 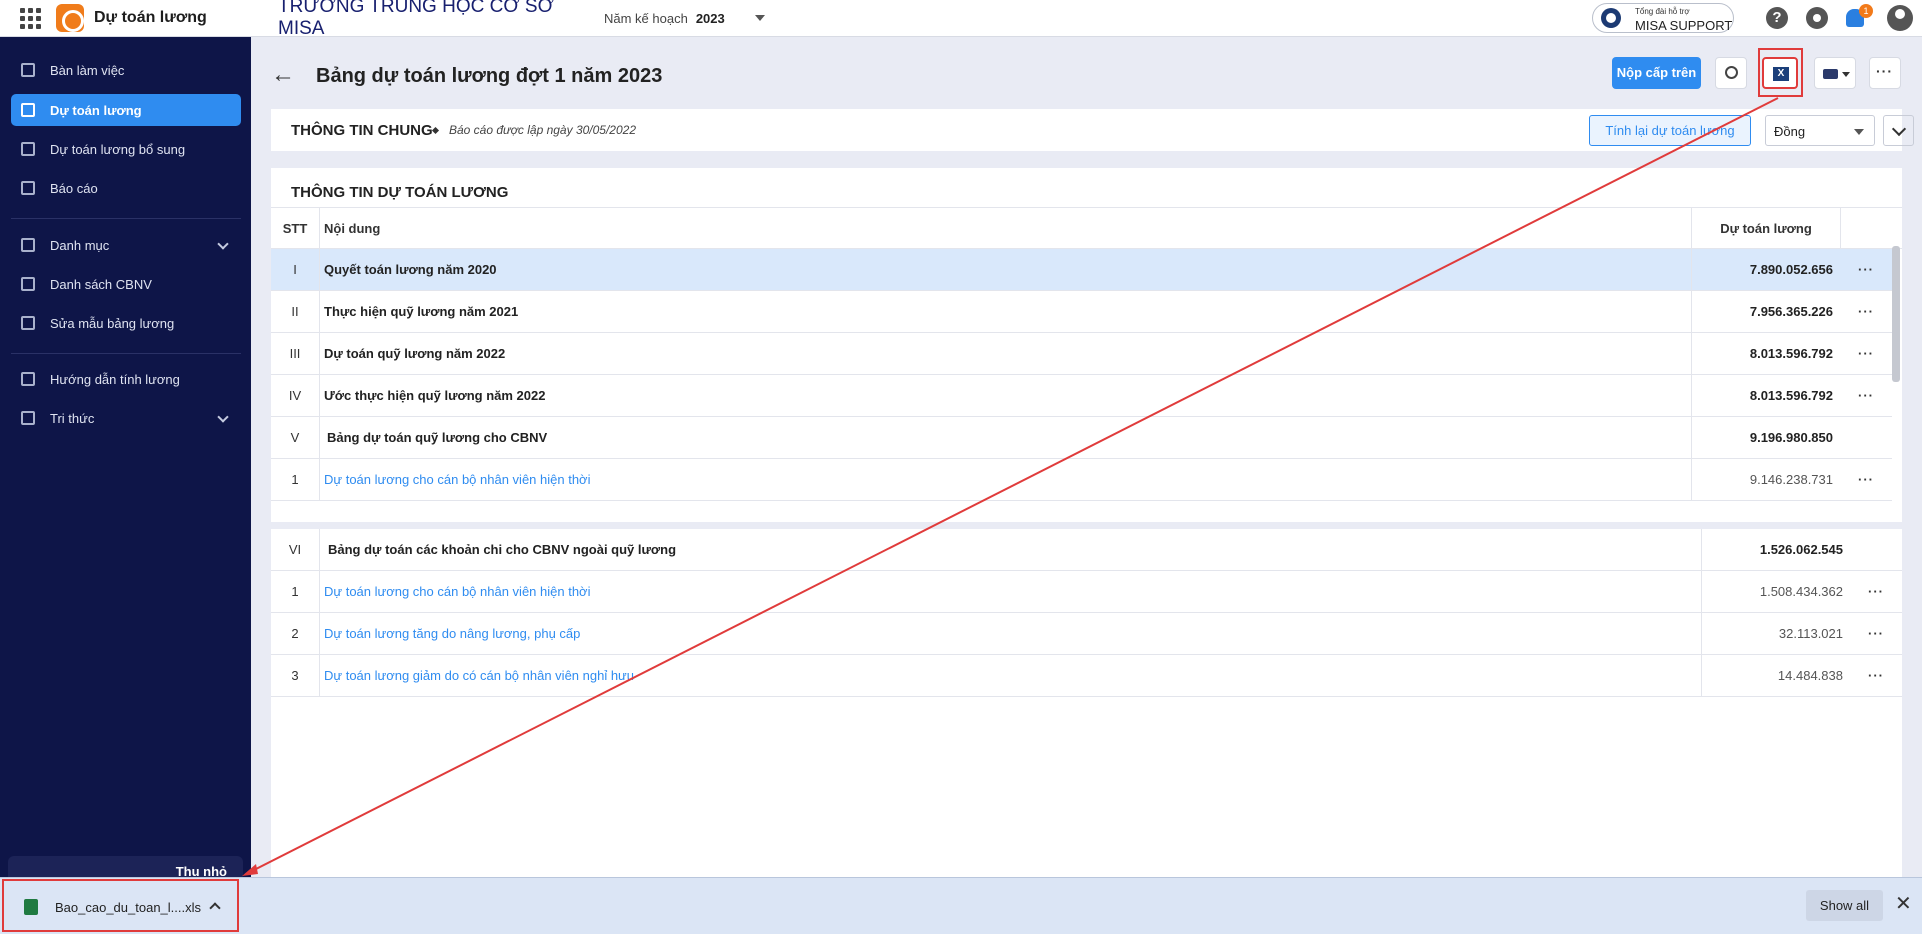 I want to click on bullet-icon, so click(x=435, y=130).